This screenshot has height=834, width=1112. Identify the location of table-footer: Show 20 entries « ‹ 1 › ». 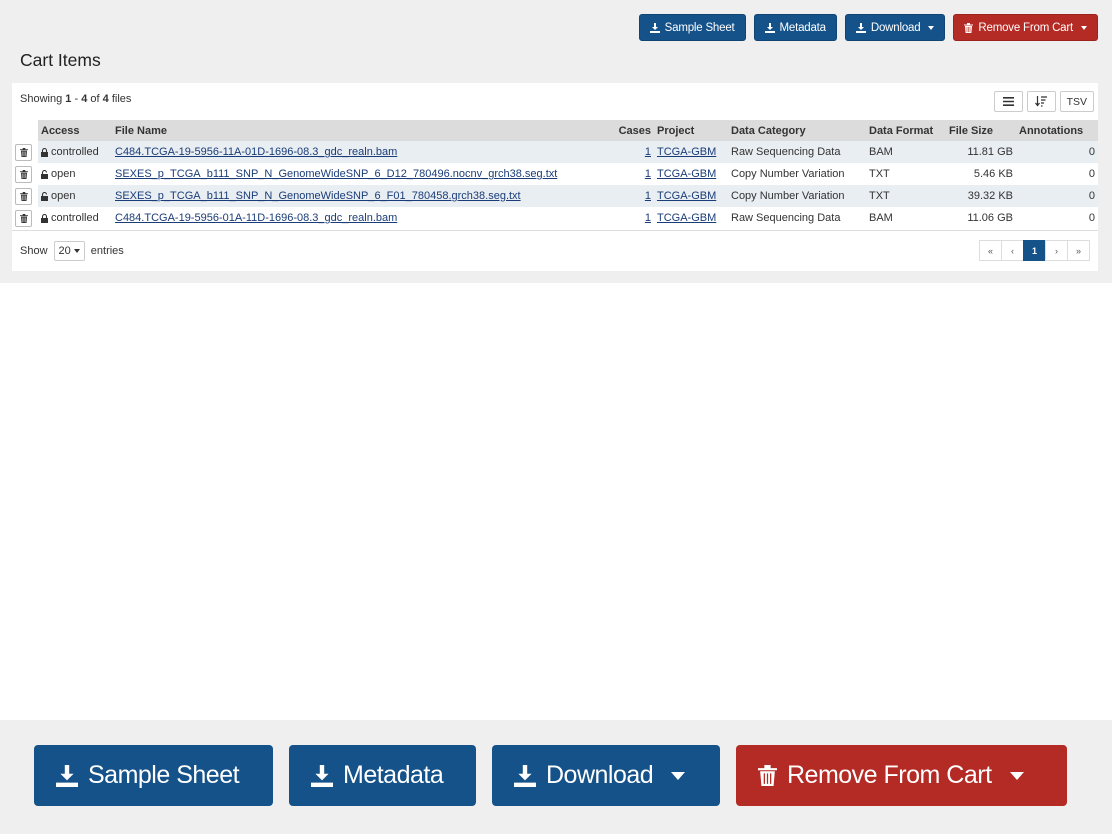
(555, 250).